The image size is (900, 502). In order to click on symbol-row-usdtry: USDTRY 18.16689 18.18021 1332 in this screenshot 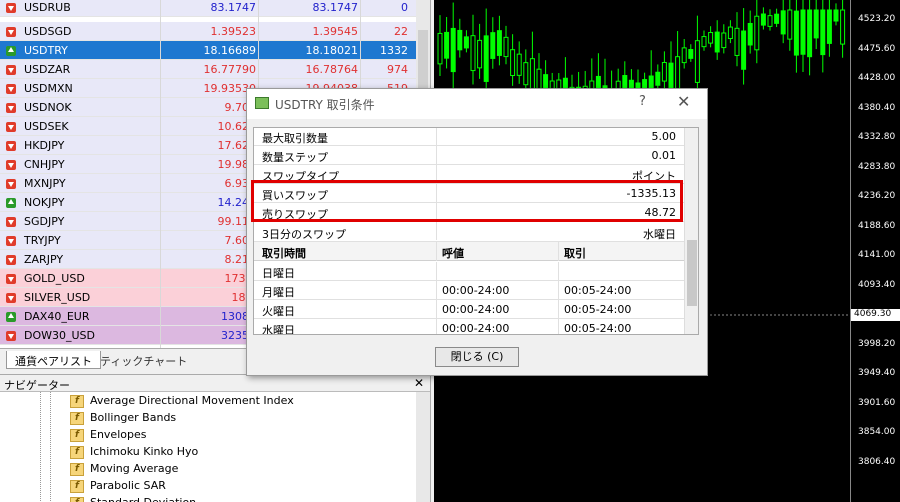, I will do `click(208, 50)`.